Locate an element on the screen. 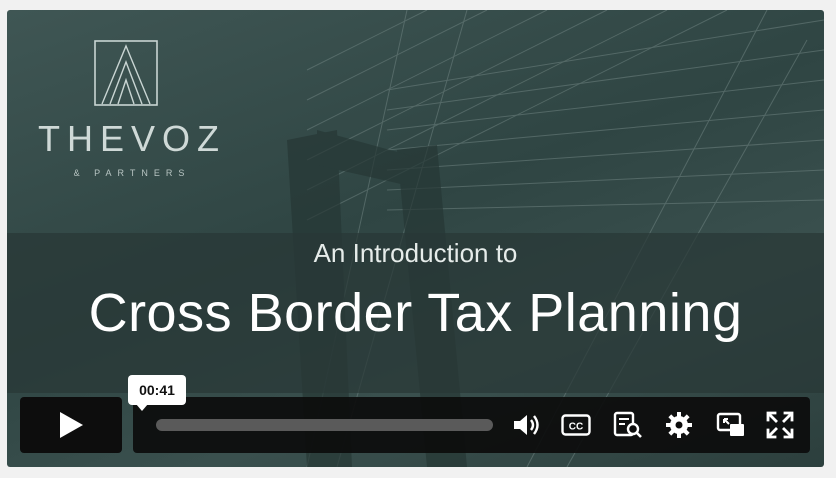  settings-button is located at coordinates (679, 425).